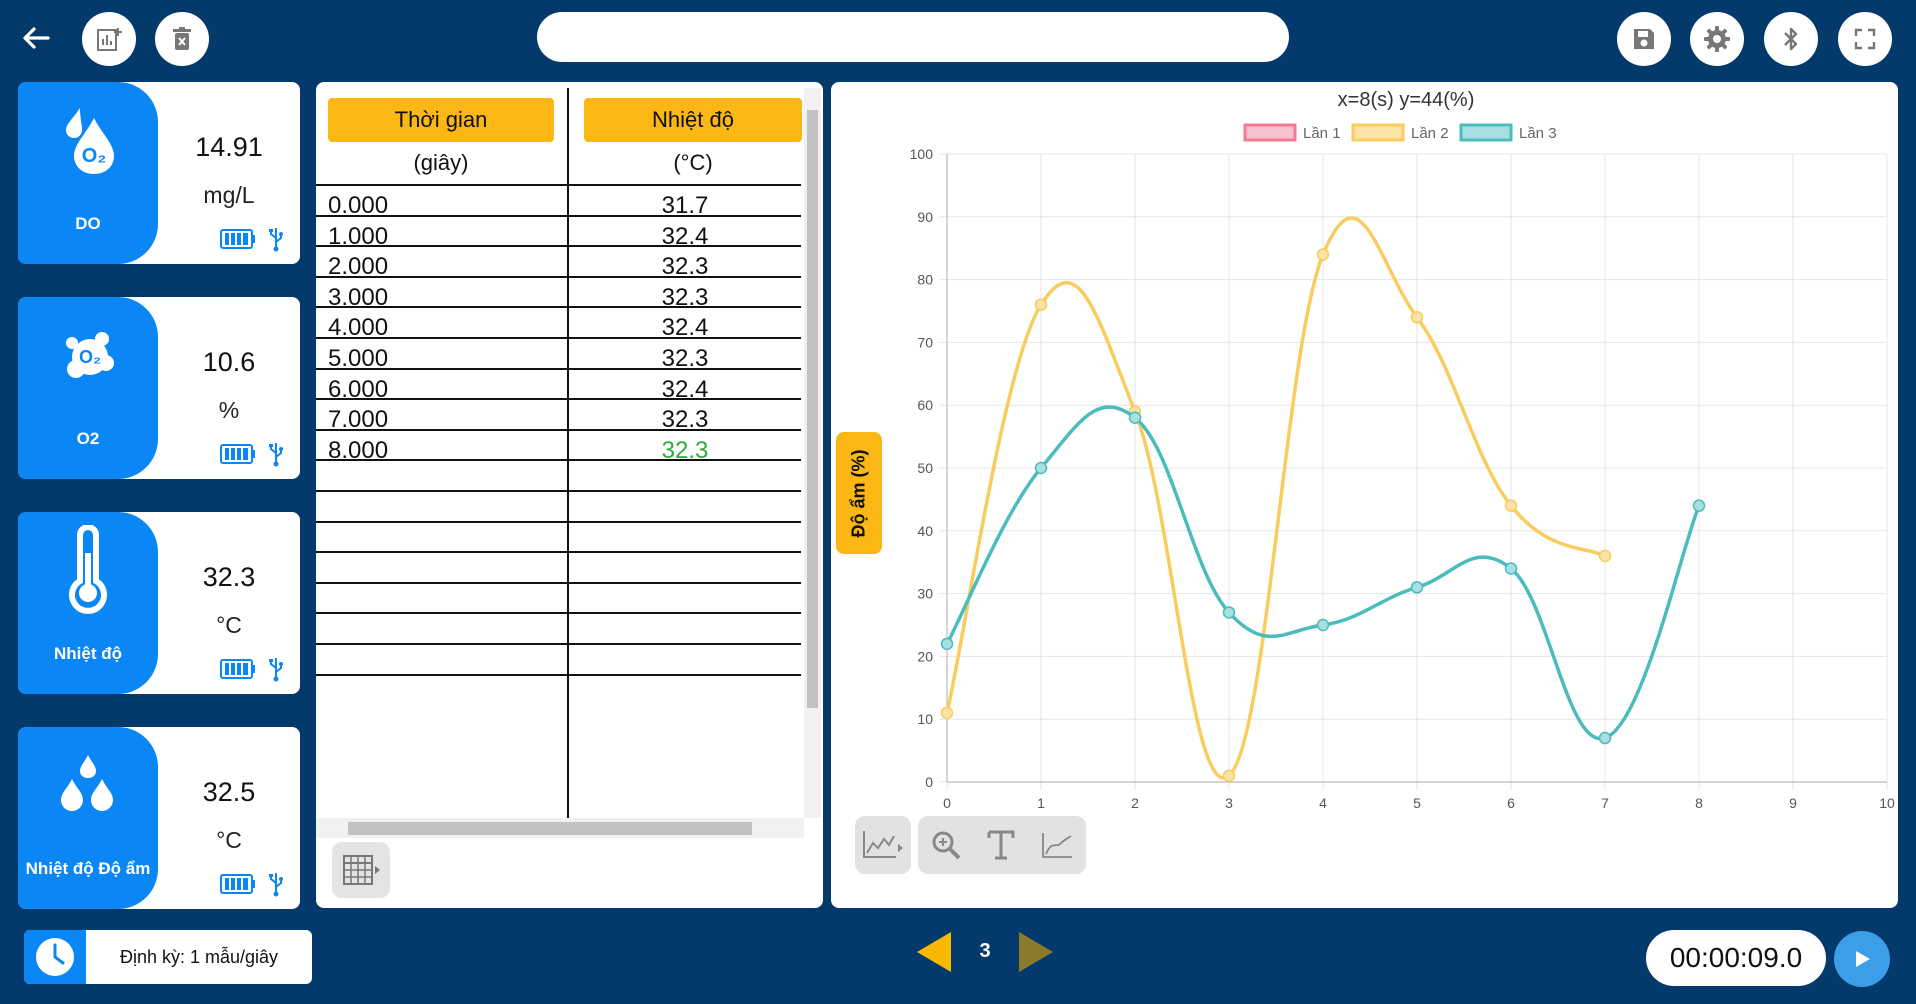 Image resolution: width=1916 pixels, height=1004 pixels. Describe the element at coordinates (913, 37) in the screenshot. I see `experiment-title-input` at that location.